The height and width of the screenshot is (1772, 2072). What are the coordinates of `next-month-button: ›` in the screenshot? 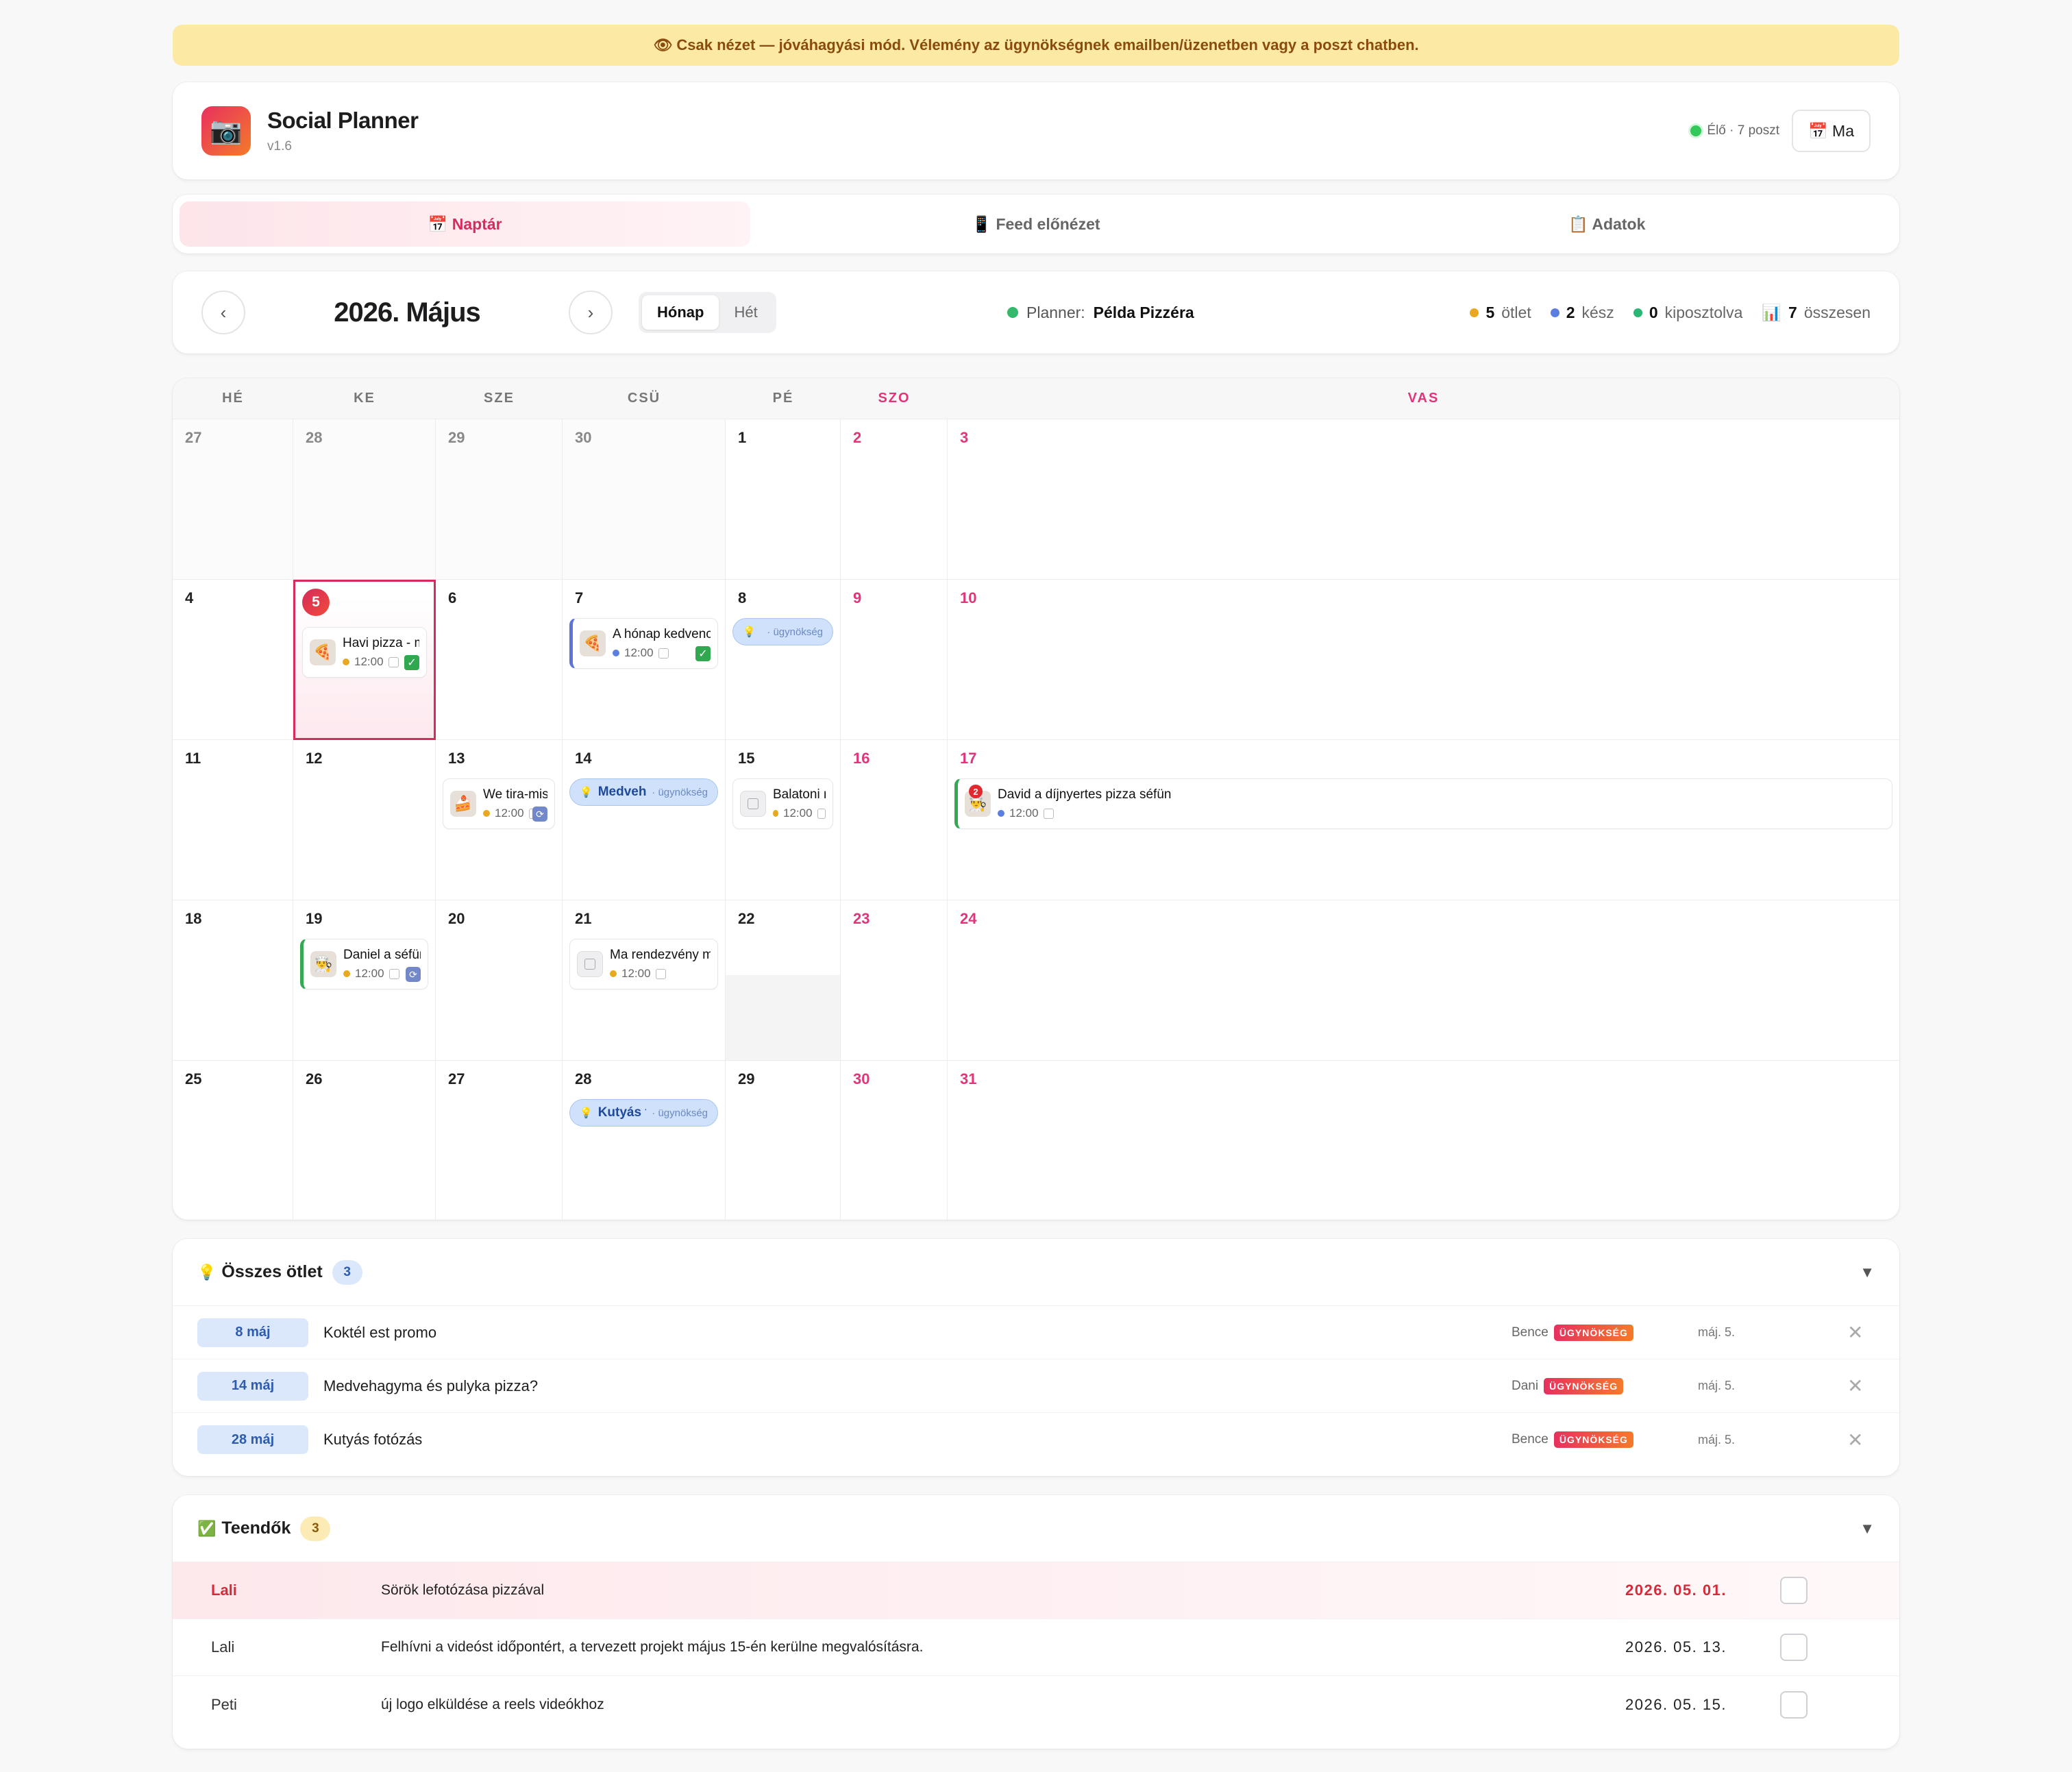 It's located at (591, 312).